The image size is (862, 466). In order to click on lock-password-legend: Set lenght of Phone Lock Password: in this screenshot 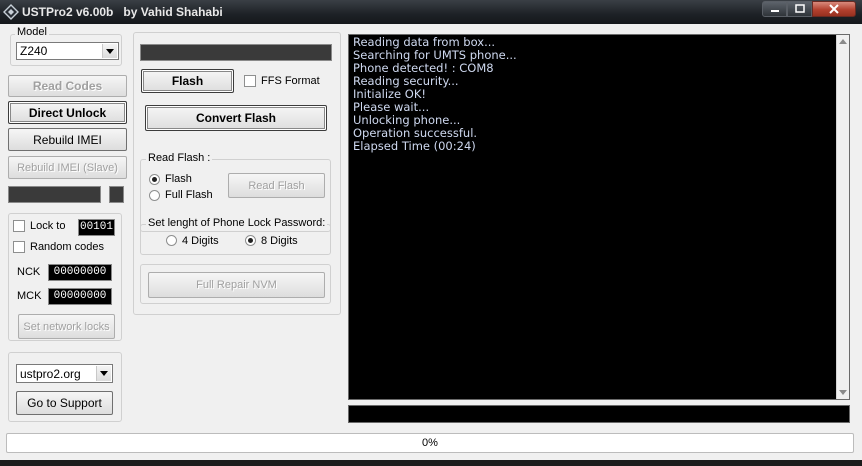, I will do `click(237, 223)`.